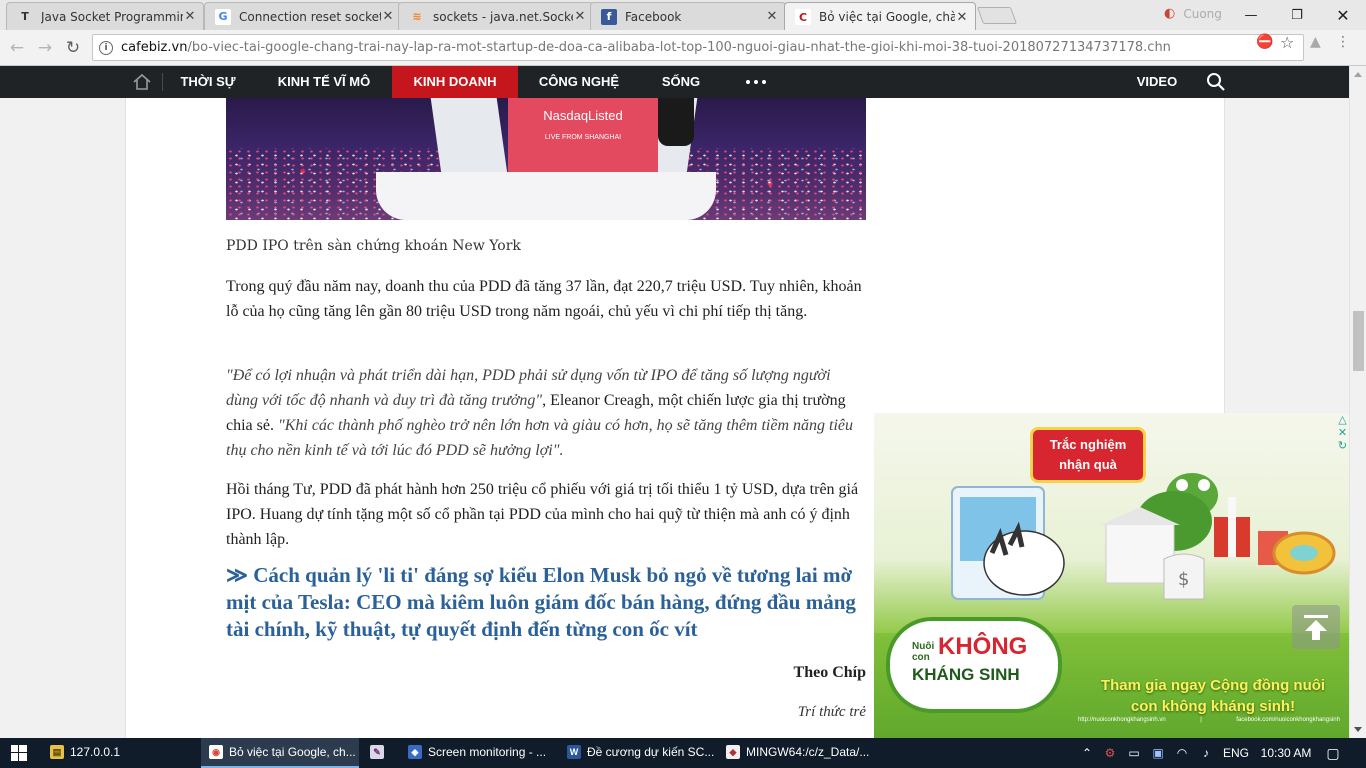  I want to click on reload-button: ↻, so click(73, 48).